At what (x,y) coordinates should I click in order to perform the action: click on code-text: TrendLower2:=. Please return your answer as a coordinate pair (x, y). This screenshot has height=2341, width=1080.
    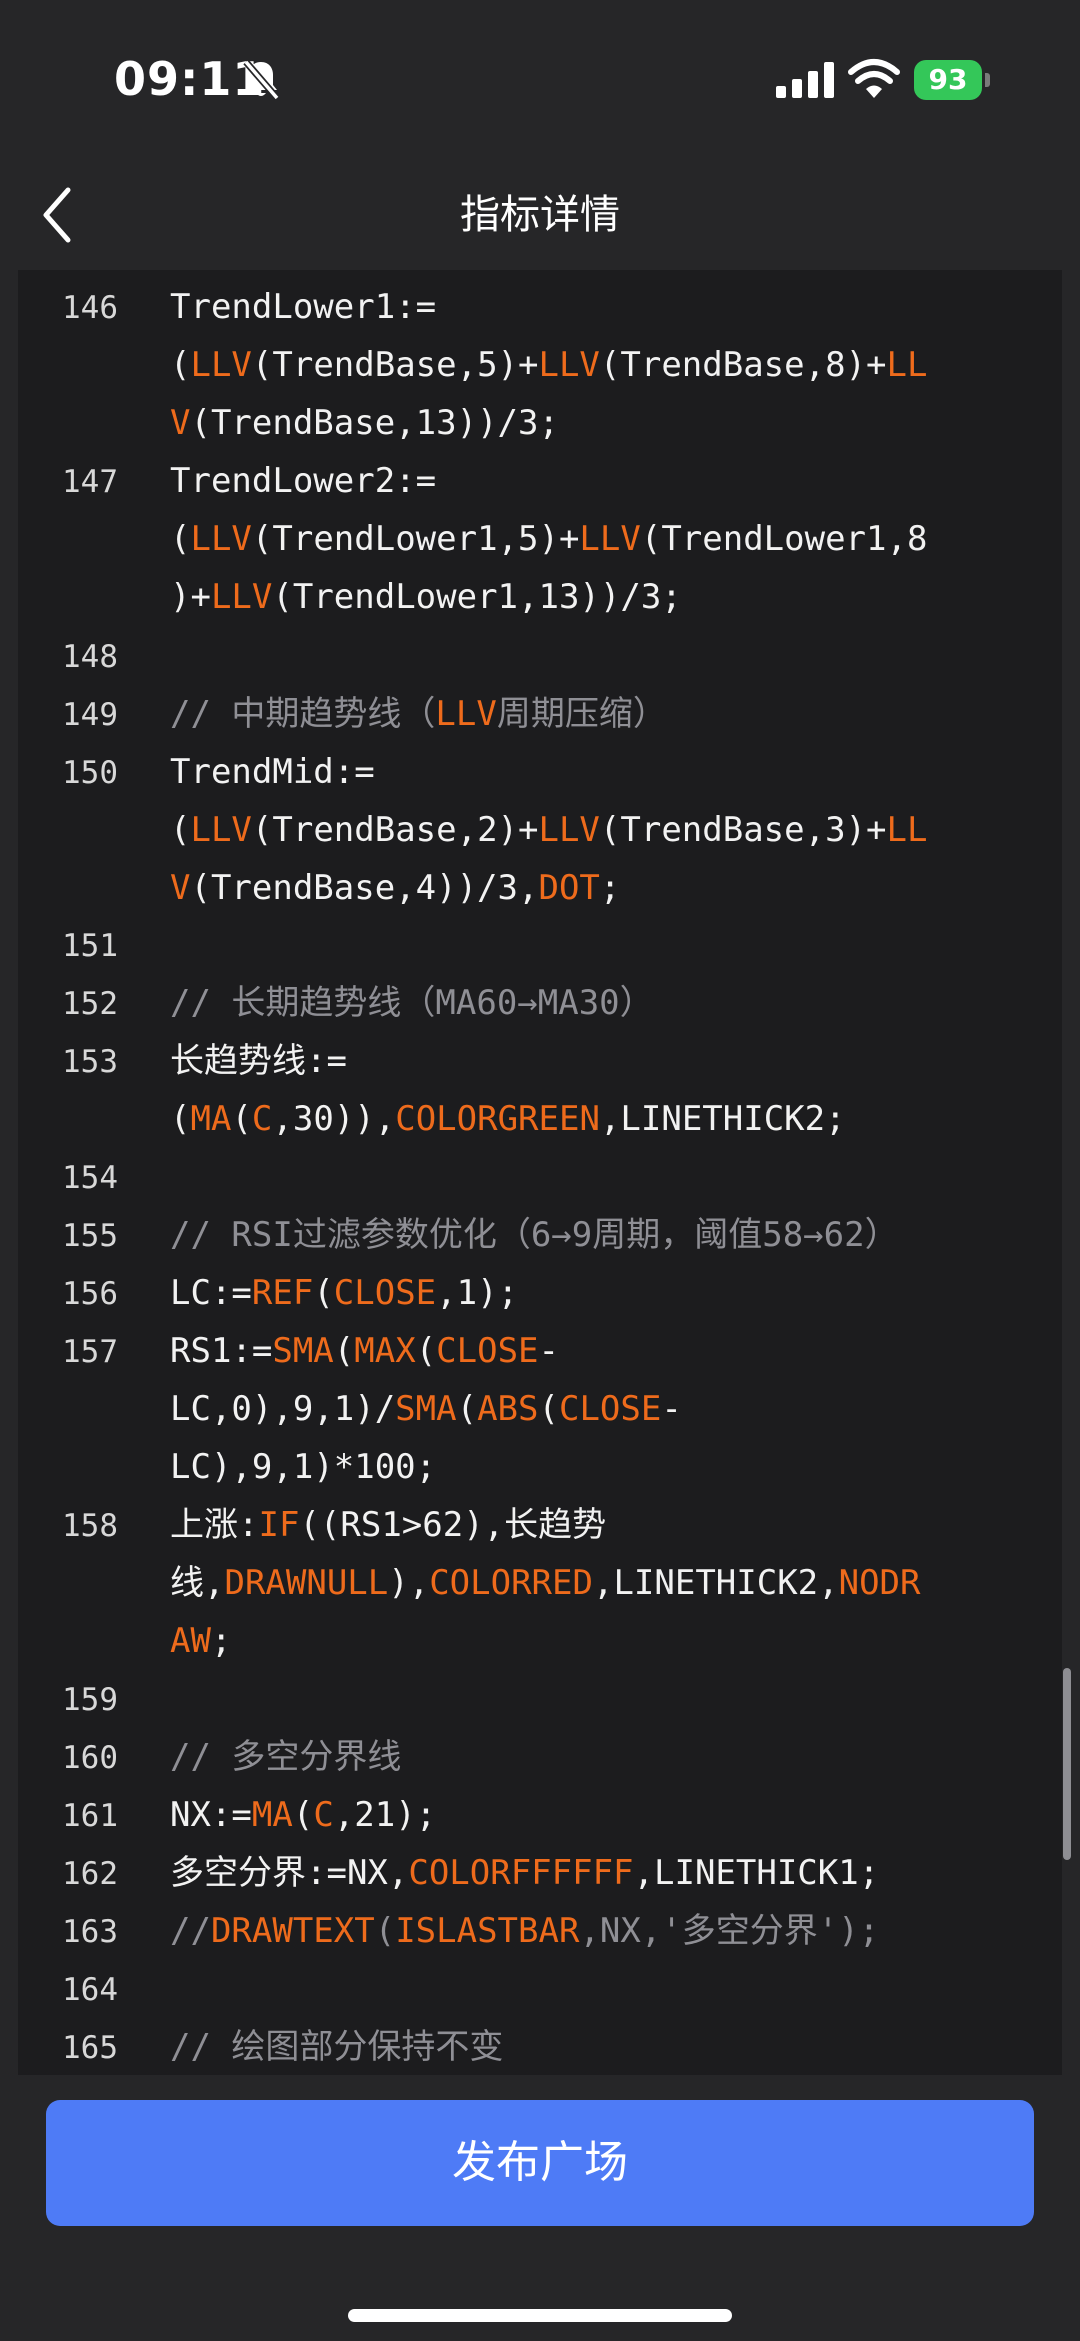
    Looking at the image, I should click on (303, 481).